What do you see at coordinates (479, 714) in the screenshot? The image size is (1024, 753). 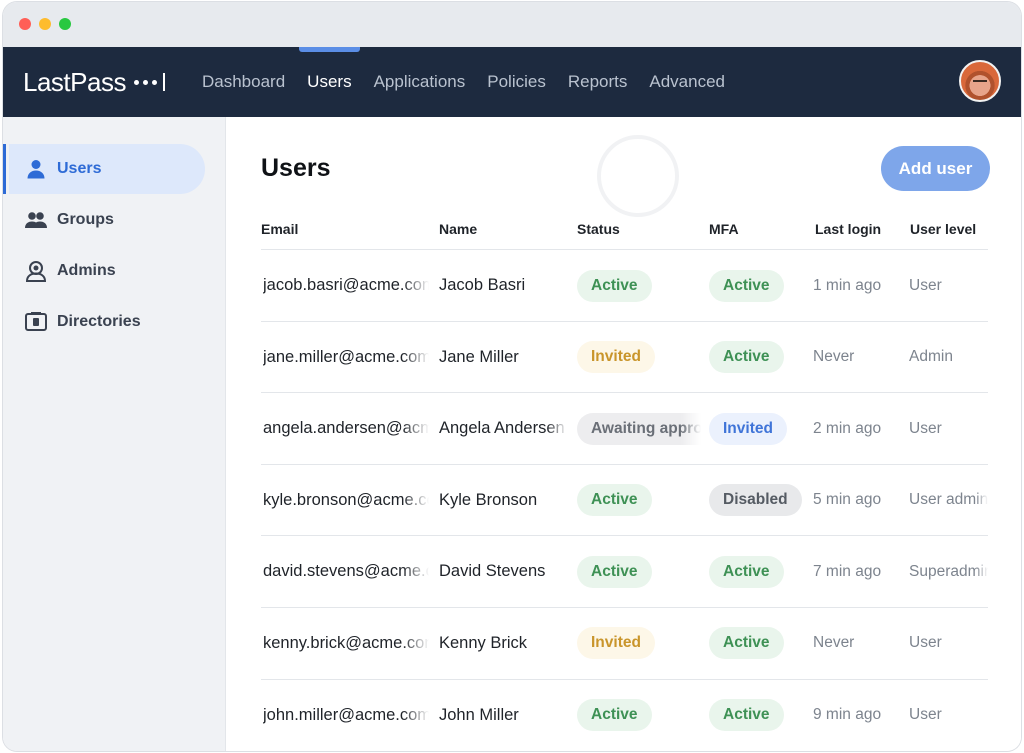 I see `name-cell: John Miller` at bounding box center [479, 714].